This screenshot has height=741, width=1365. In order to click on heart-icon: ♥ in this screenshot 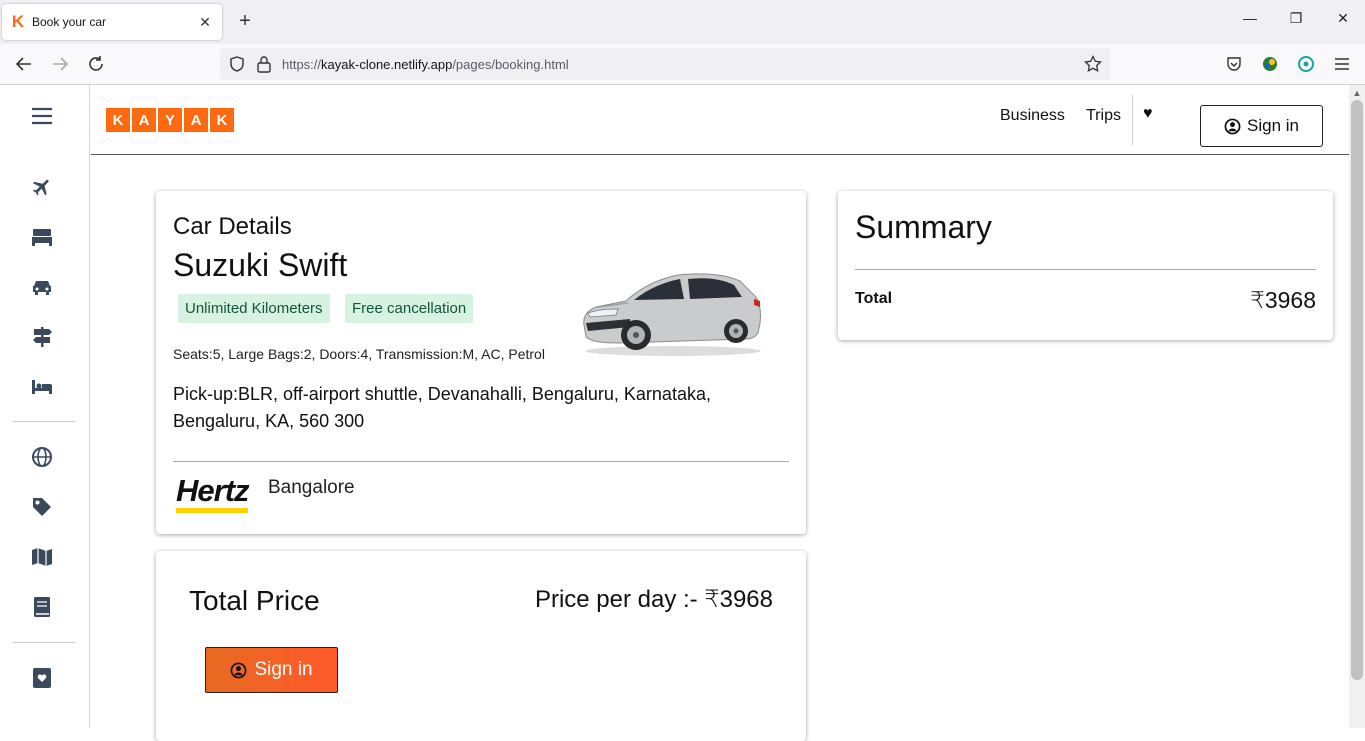, I will do `click(1148, 114)`.